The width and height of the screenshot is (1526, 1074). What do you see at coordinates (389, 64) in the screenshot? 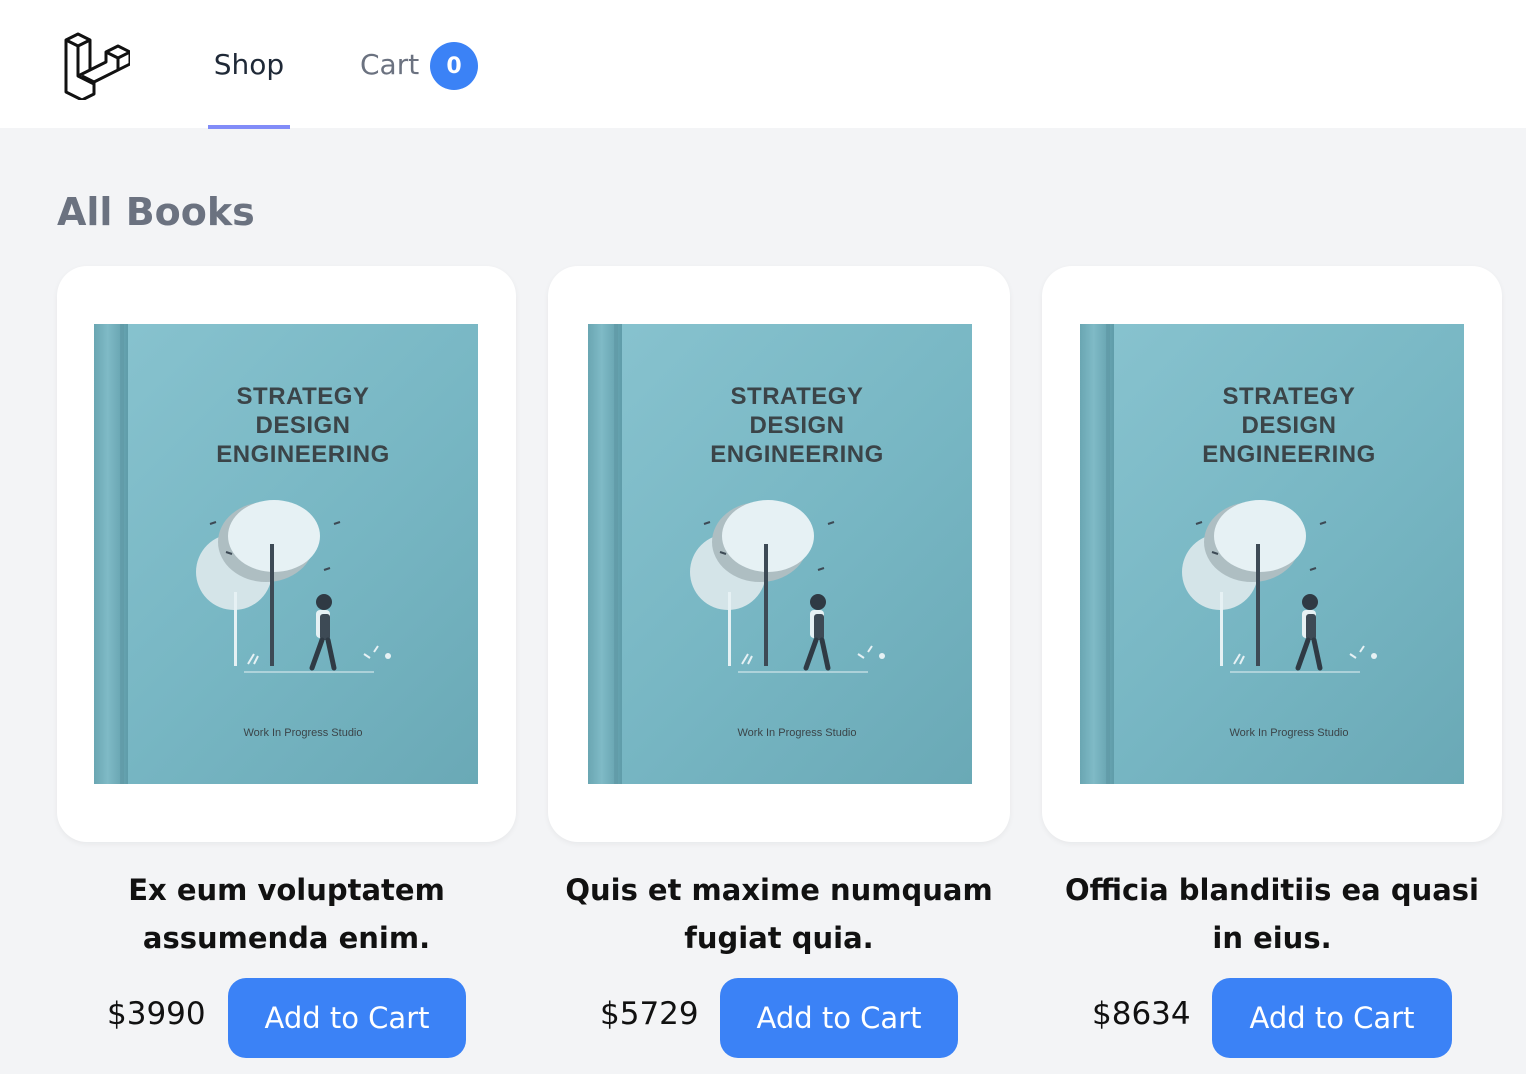
I see `nav-cart-link: Cart` at bounding box center [389, 64].